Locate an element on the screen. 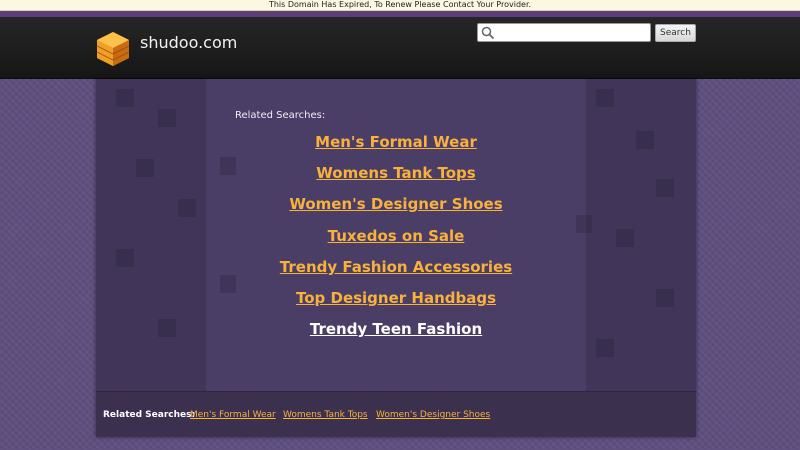 This screenshot has width=800, height=450. related-link-trendy-fashion-accessories: Trendy Fashion Accessories is located at coordinates (396, 267).